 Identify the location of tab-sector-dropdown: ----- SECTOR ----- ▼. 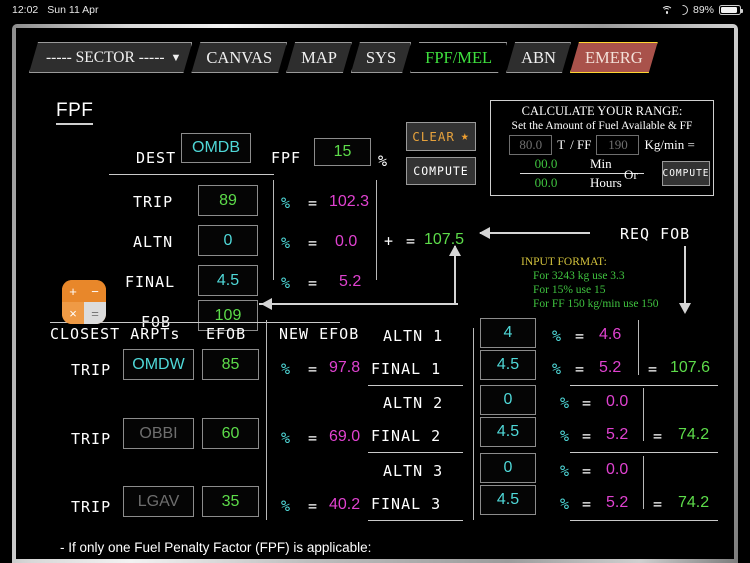
(110, 57).